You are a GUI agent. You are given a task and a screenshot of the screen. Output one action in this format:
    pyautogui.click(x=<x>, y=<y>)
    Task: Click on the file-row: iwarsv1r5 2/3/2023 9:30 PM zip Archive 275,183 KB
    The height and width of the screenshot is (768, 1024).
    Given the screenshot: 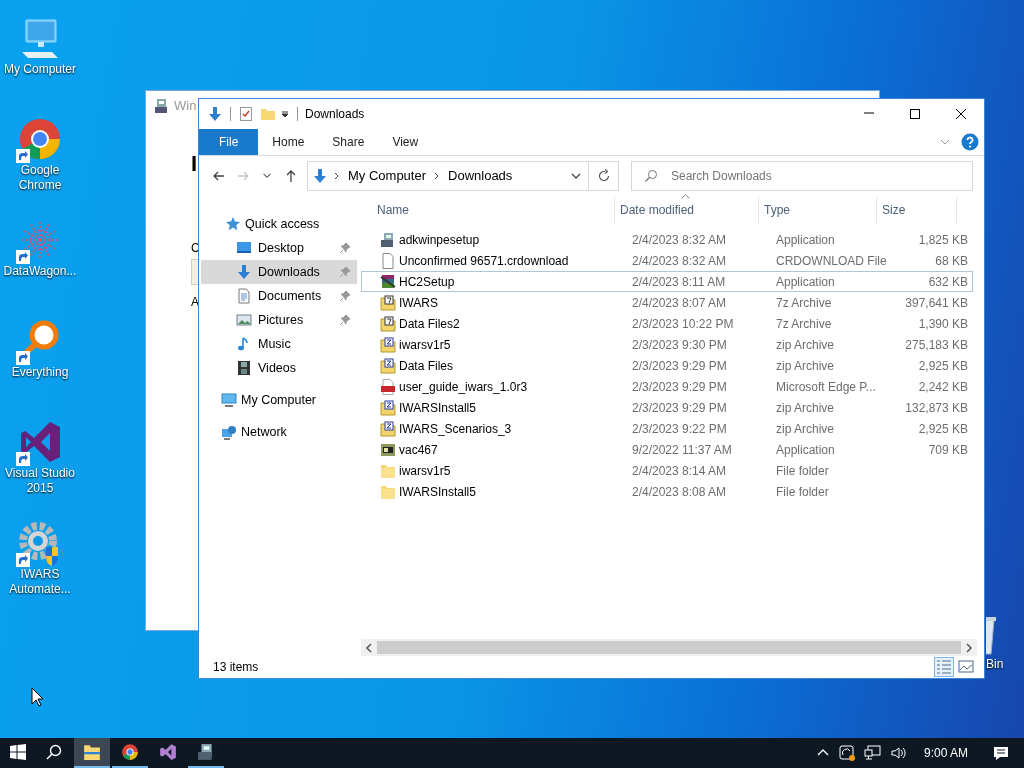 What is the action you would take?
    pyautogui.click(x=667, y=344)
    